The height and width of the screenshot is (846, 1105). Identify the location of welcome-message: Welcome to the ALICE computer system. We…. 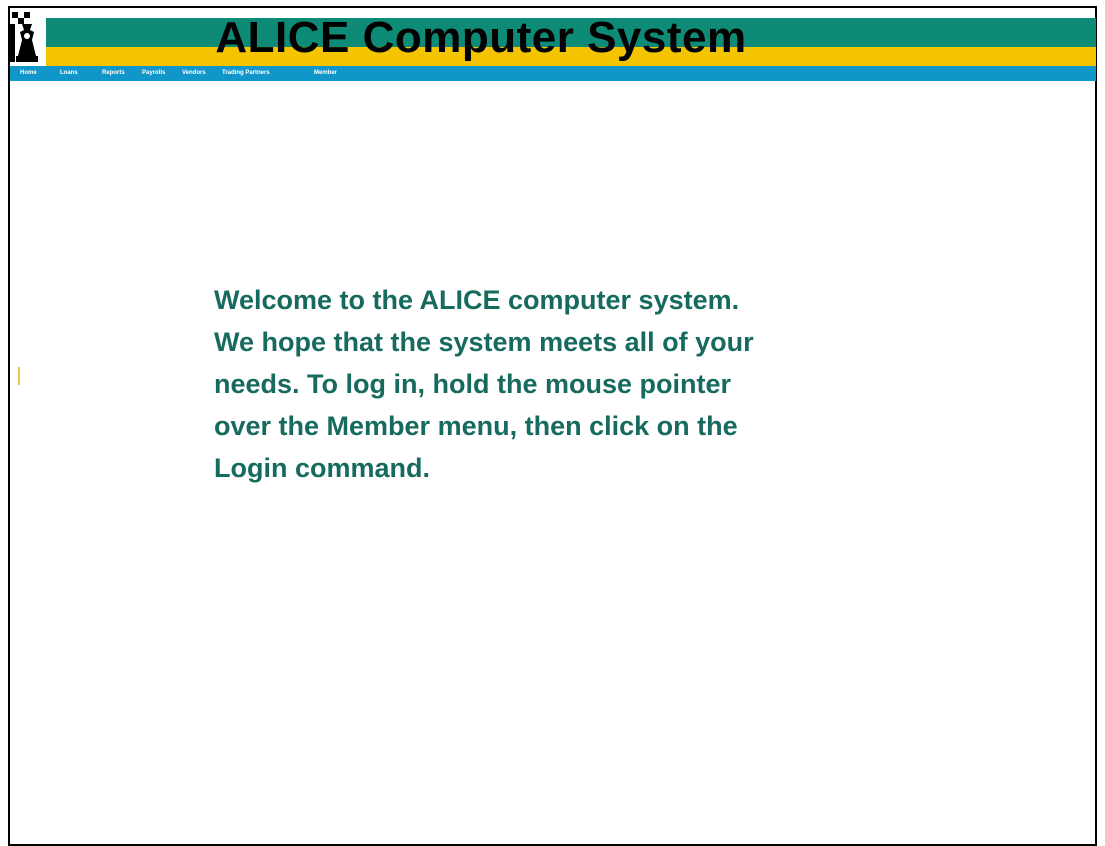
(484, 384).